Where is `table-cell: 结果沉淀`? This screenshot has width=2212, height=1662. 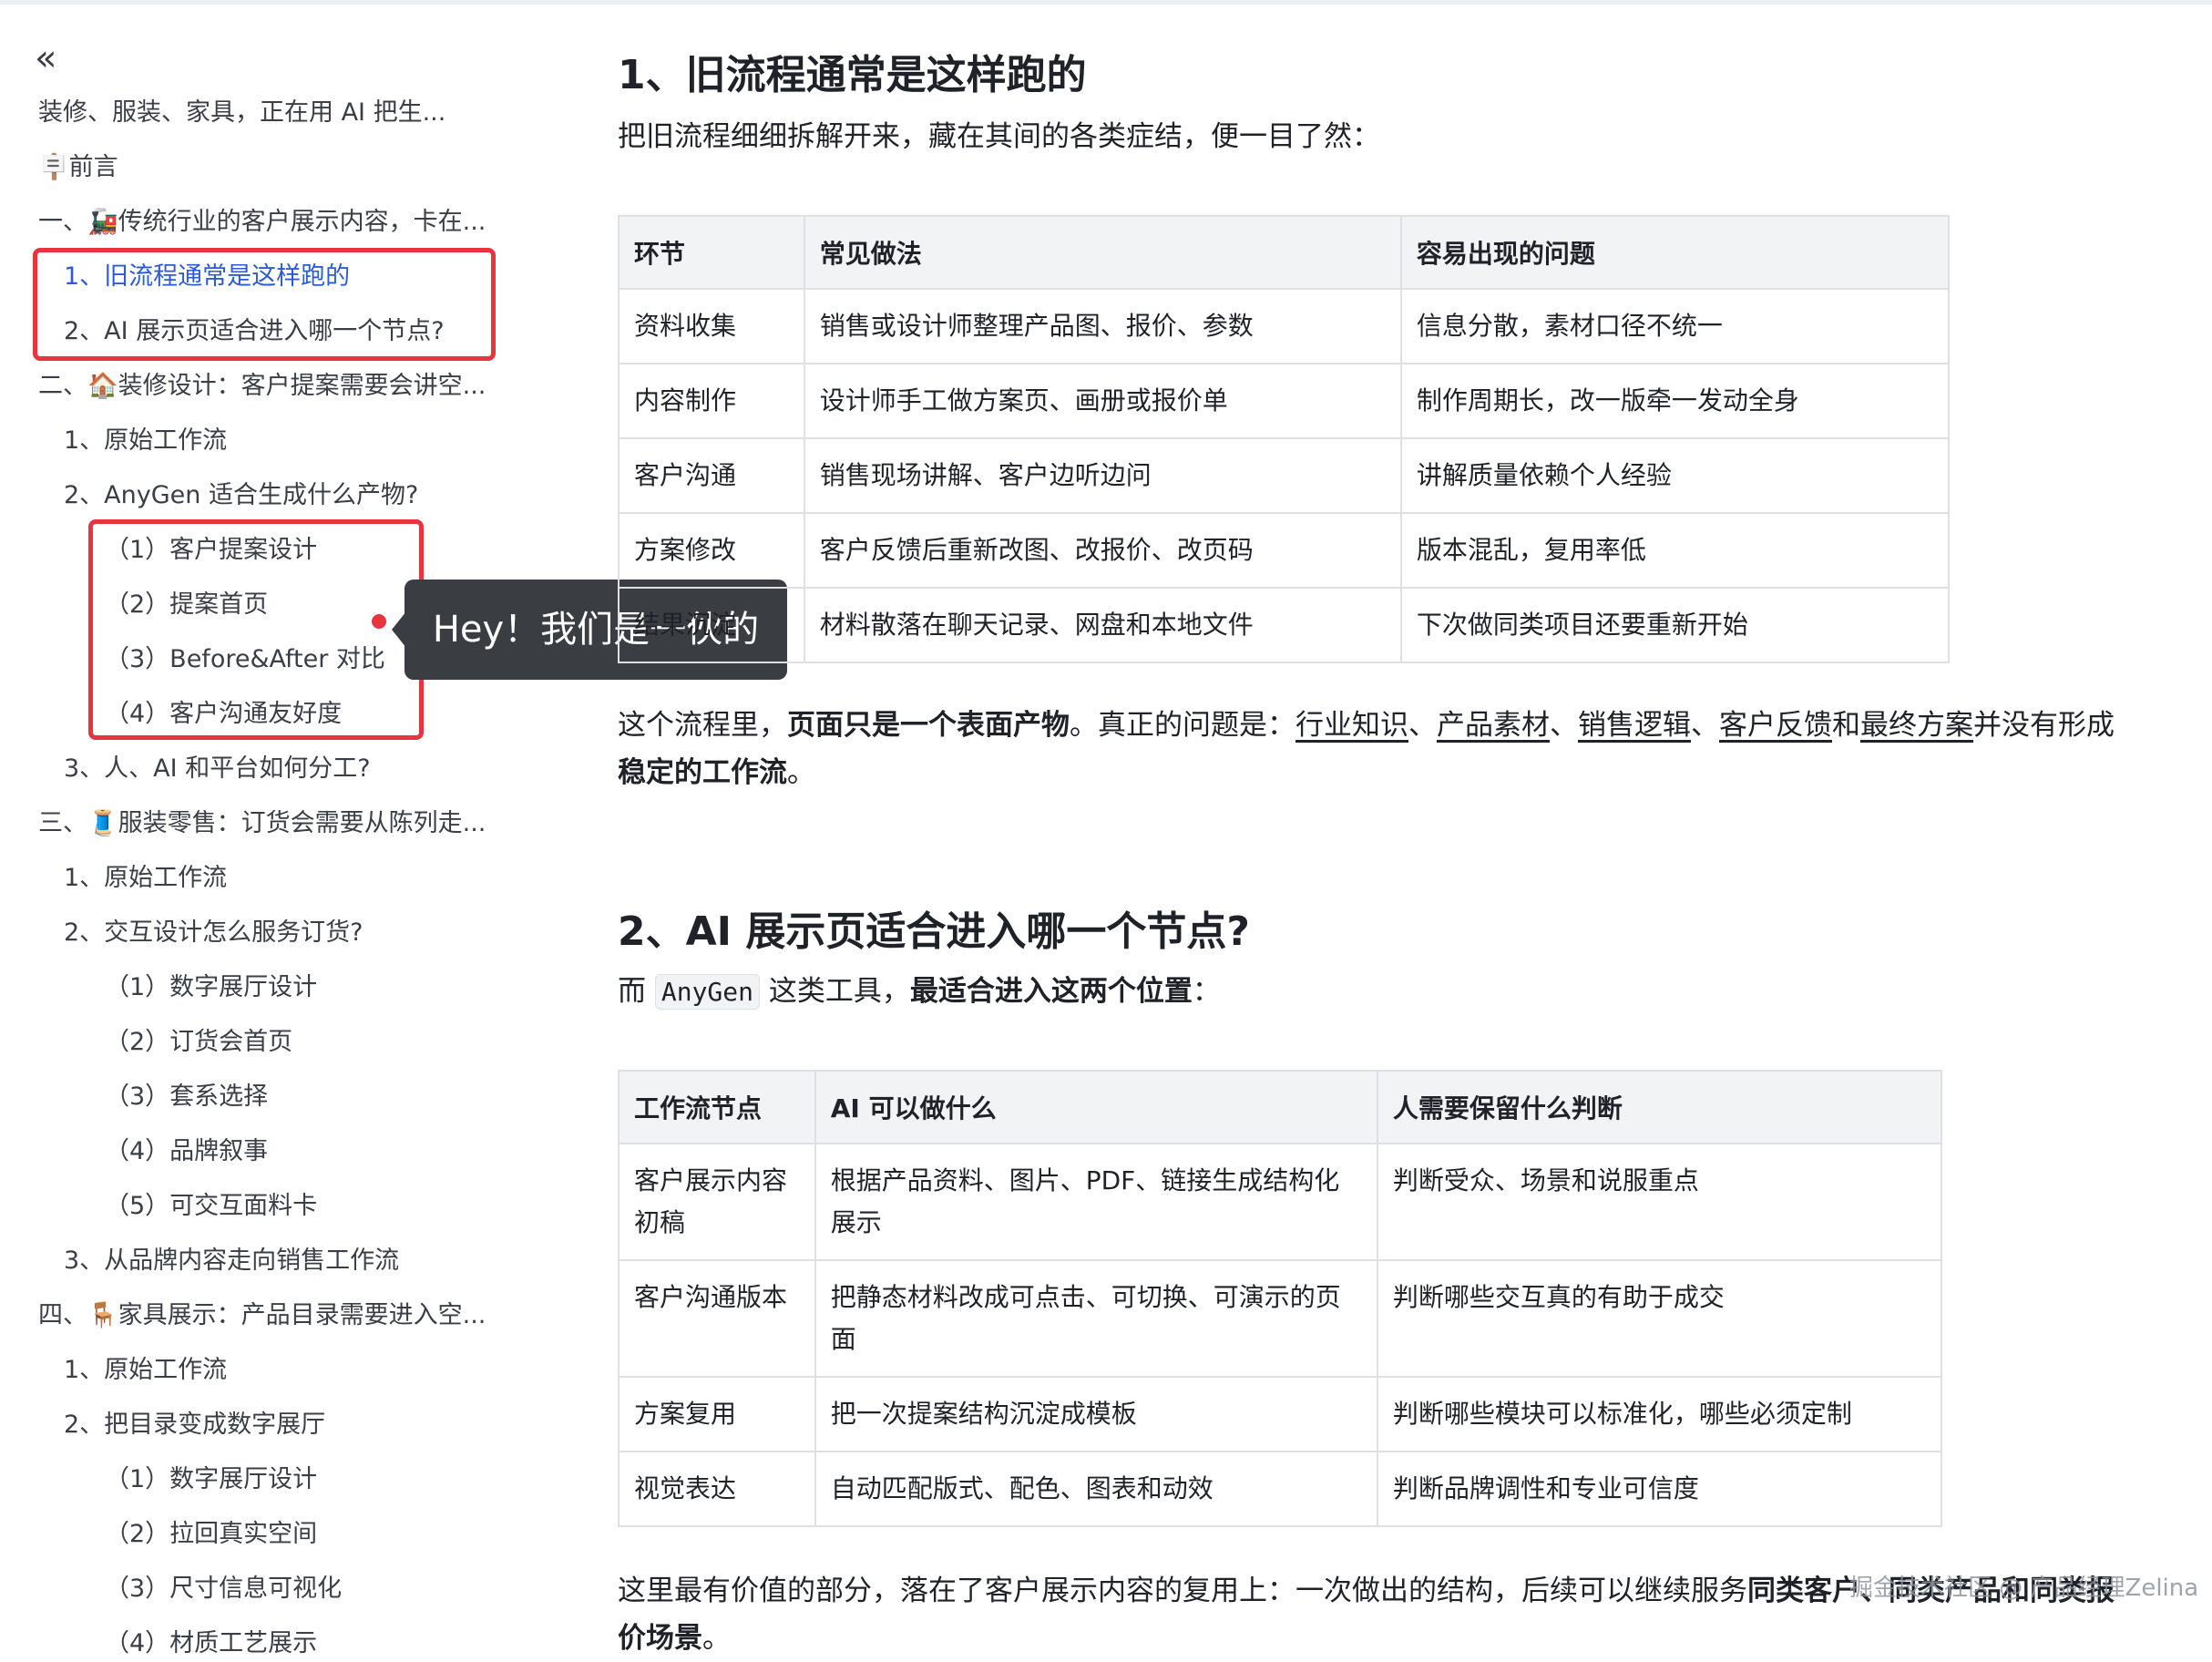
table-cell: 结果沉淀 is located at coordinates (711, 625).